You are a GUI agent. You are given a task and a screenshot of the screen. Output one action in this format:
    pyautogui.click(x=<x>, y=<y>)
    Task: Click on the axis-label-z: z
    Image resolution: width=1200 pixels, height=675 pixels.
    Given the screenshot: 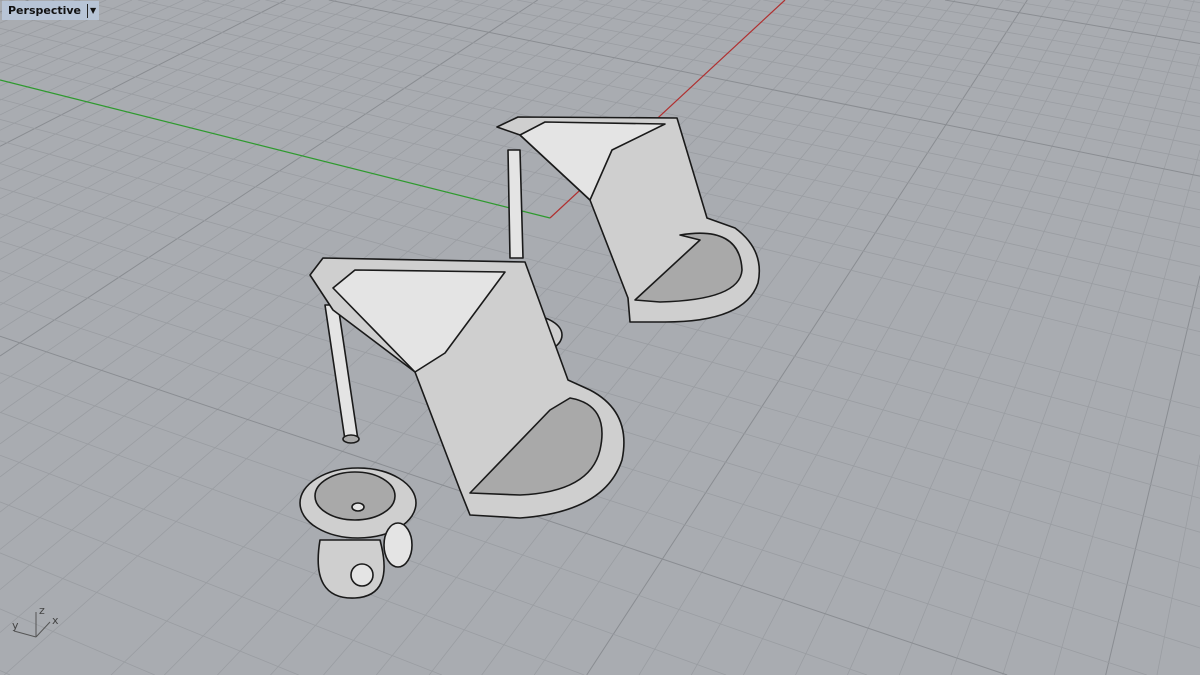 What is the action you would take?
    pyautogui.click(x=42, y=610)
    